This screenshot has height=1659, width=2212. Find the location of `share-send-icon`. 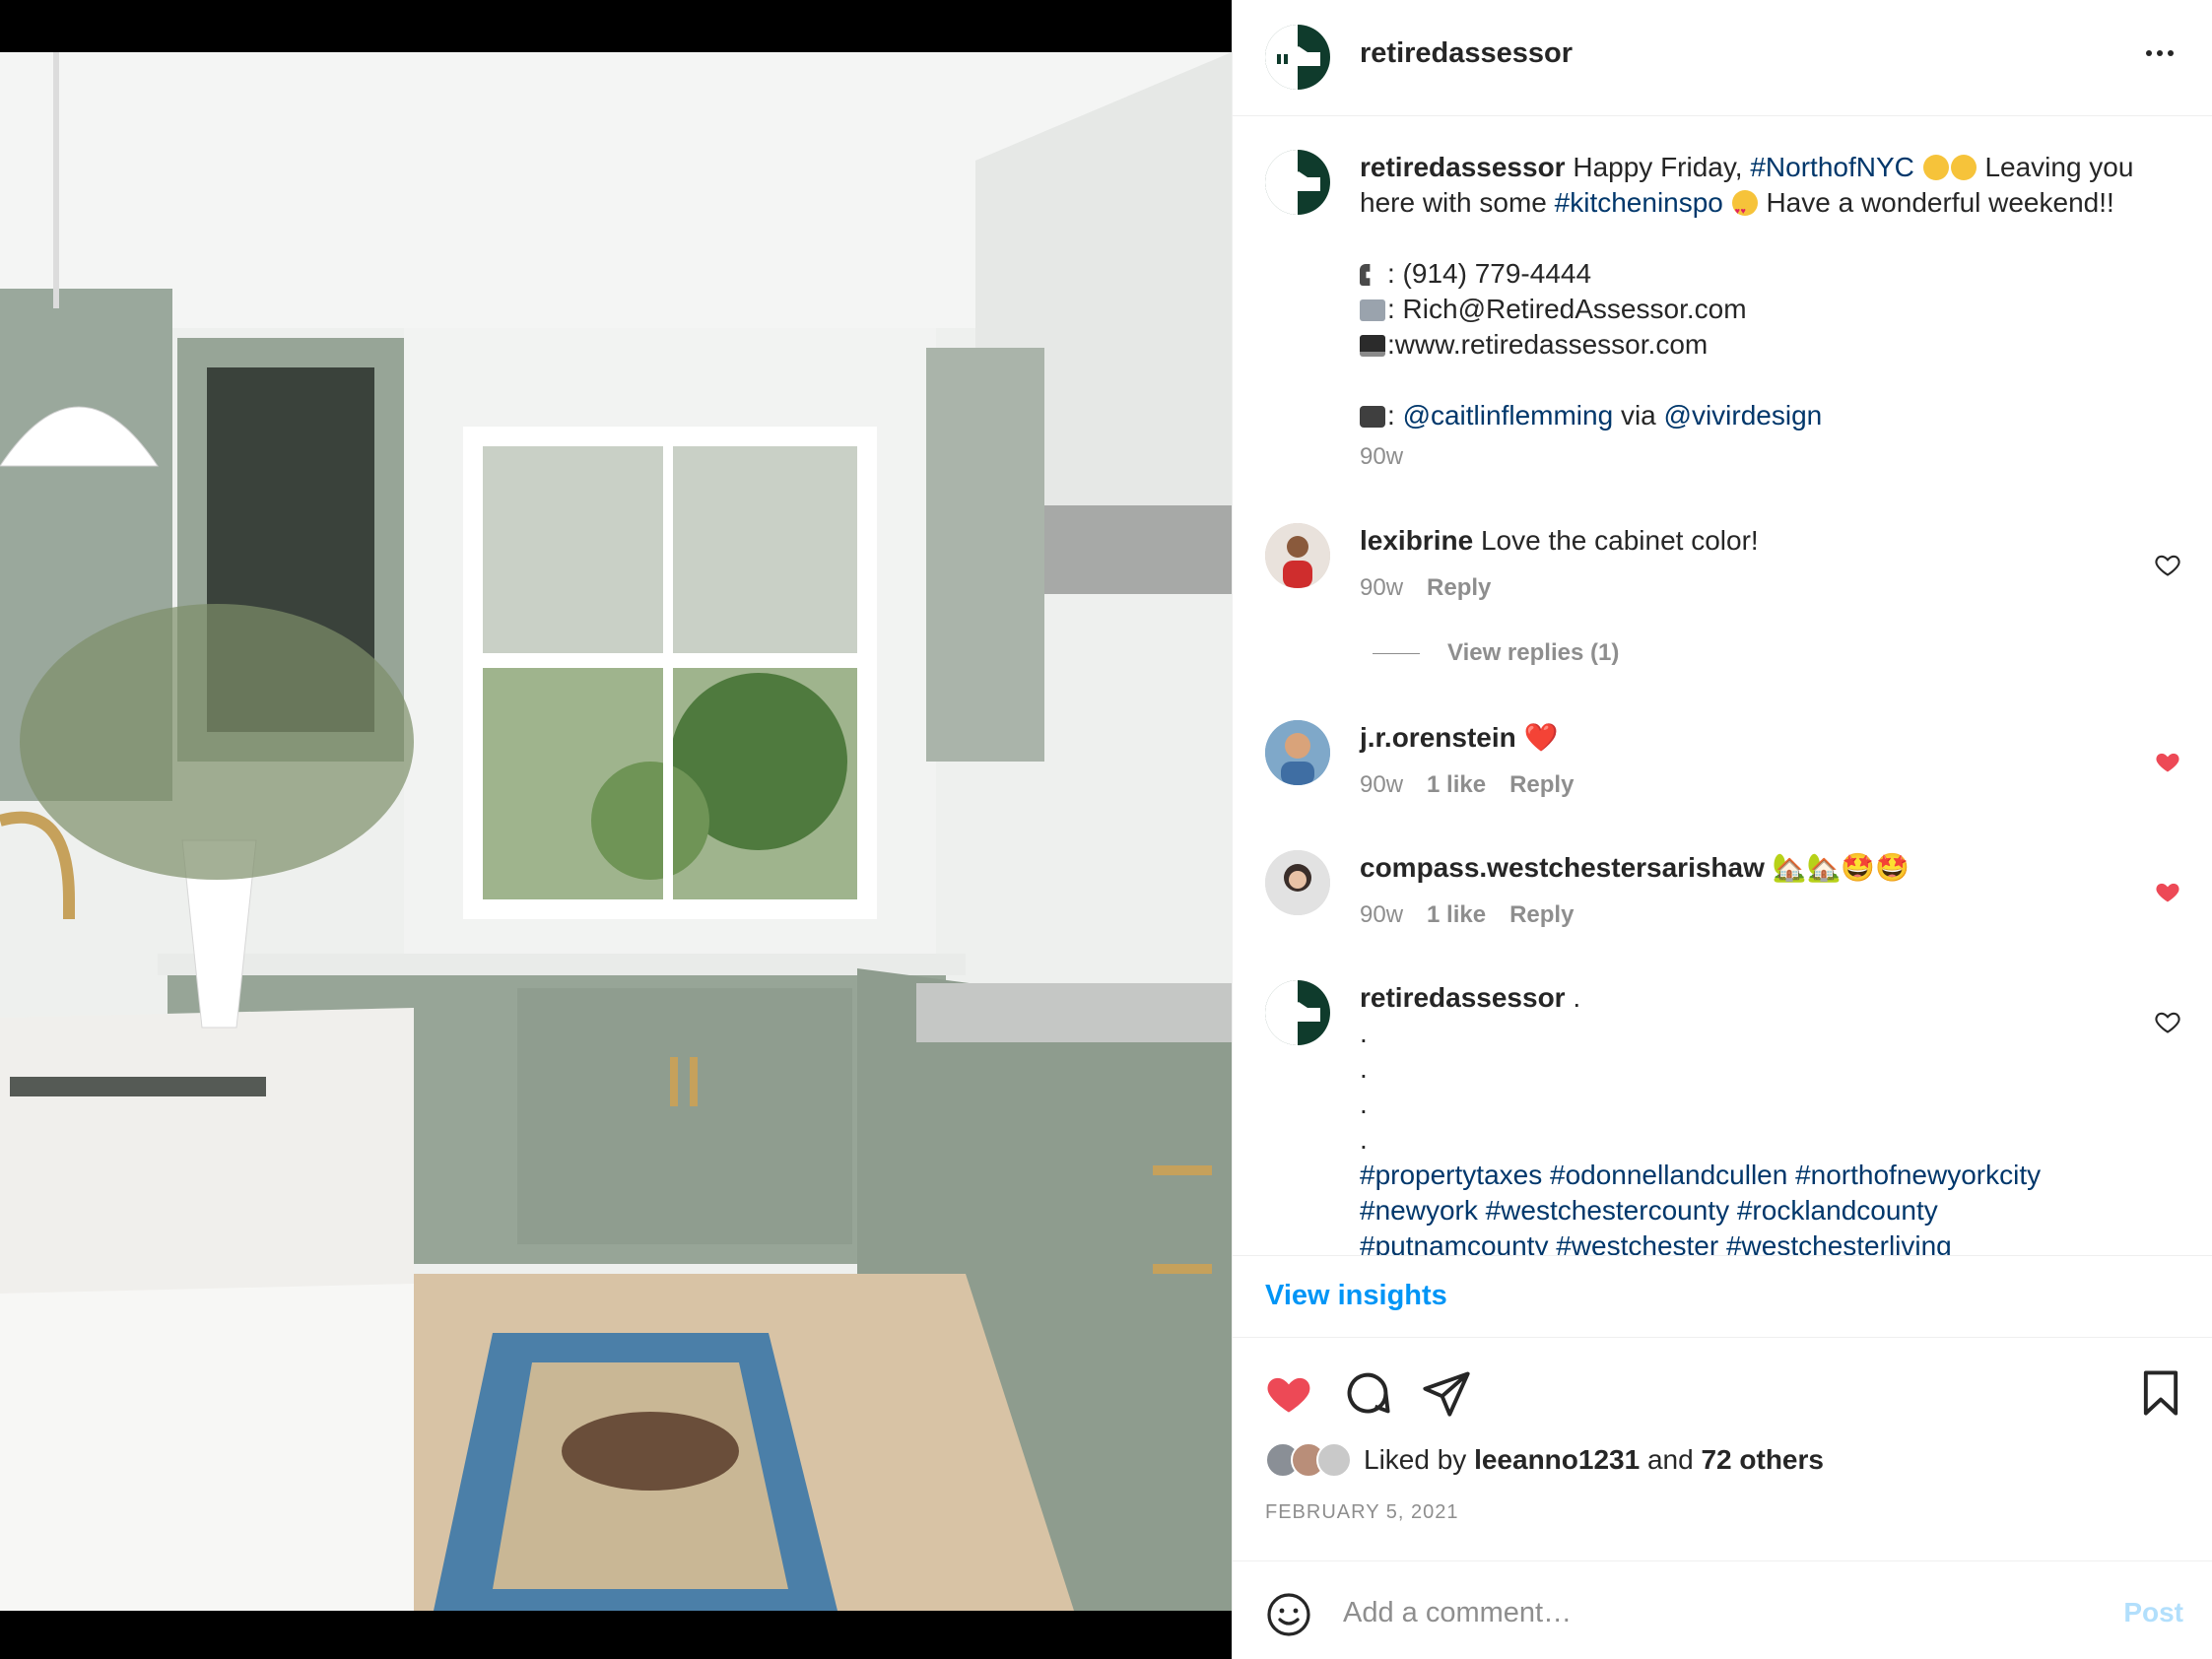

share-send-icon is located at coordinates (1446, 1393).